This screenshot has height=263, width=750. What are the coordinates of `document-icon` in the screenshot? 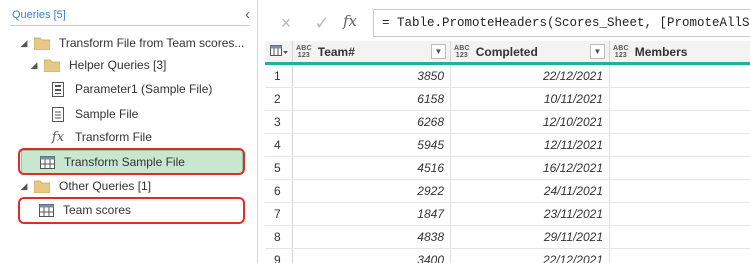 It's located at (58, 114).